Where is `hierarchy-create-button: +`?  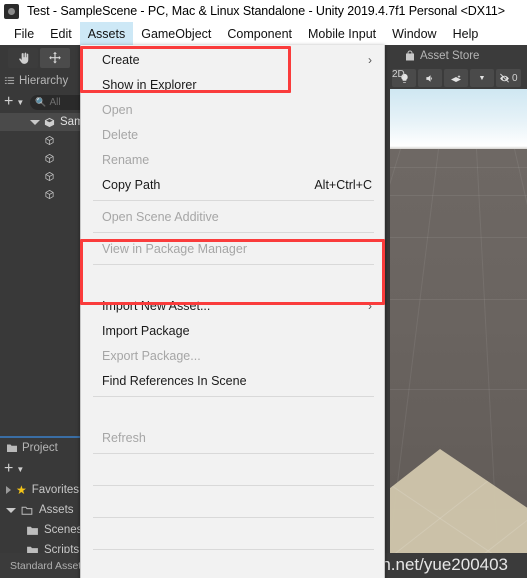
hierarchy-create-button: + is located at coordinates (8, 102).